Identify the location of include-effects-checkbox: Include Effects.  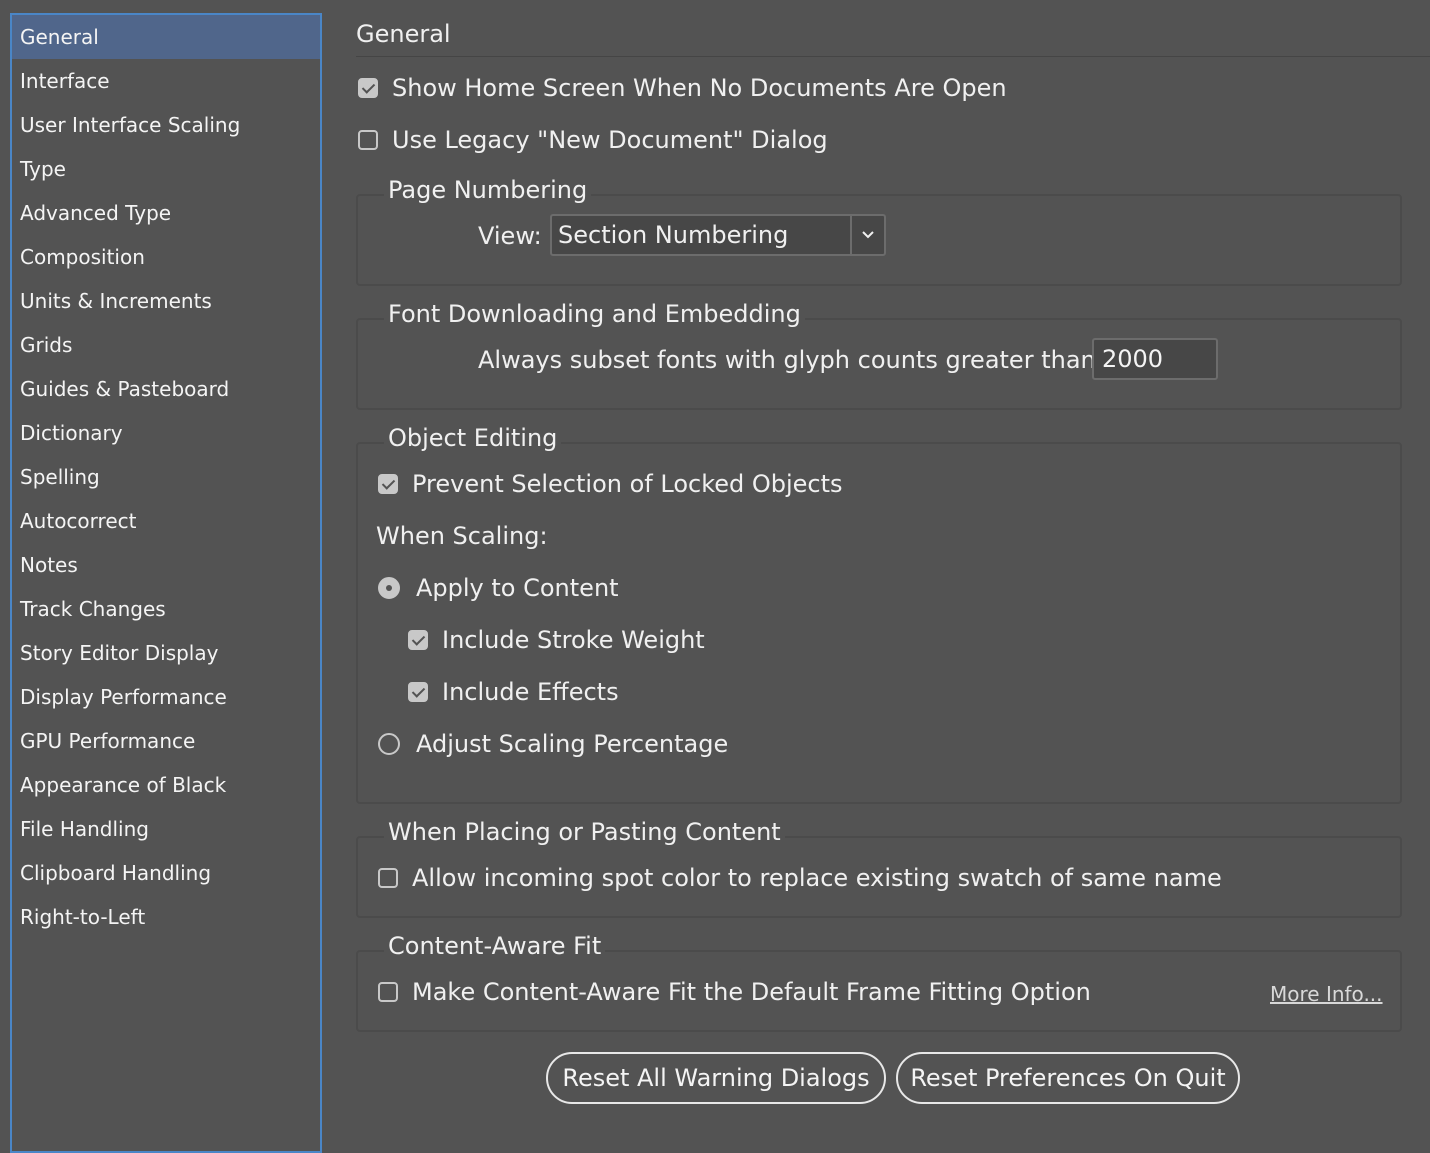
(513, 692).